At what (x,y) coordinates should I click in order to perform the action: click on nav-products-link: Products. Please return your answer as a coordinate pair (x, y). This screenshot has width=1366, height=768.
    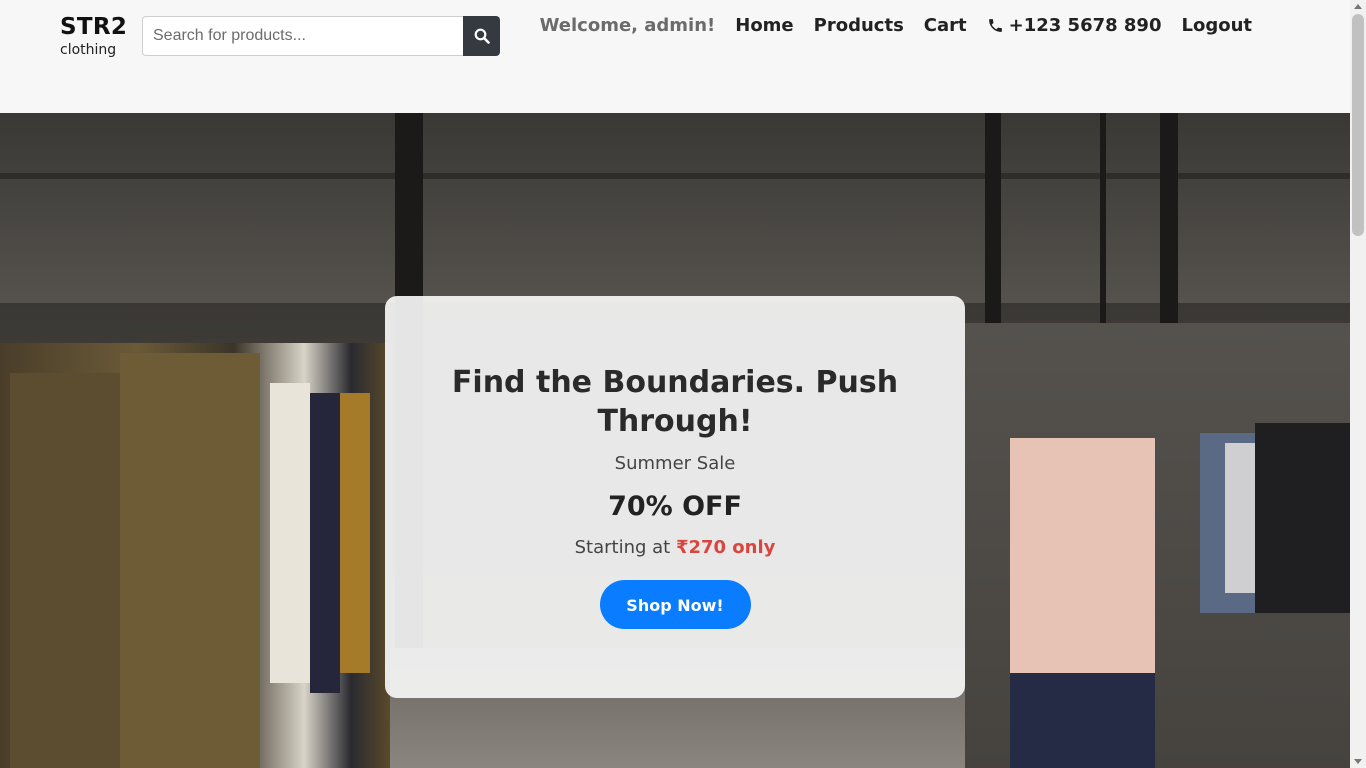
    Looking at the image, I should click on (859, 25).